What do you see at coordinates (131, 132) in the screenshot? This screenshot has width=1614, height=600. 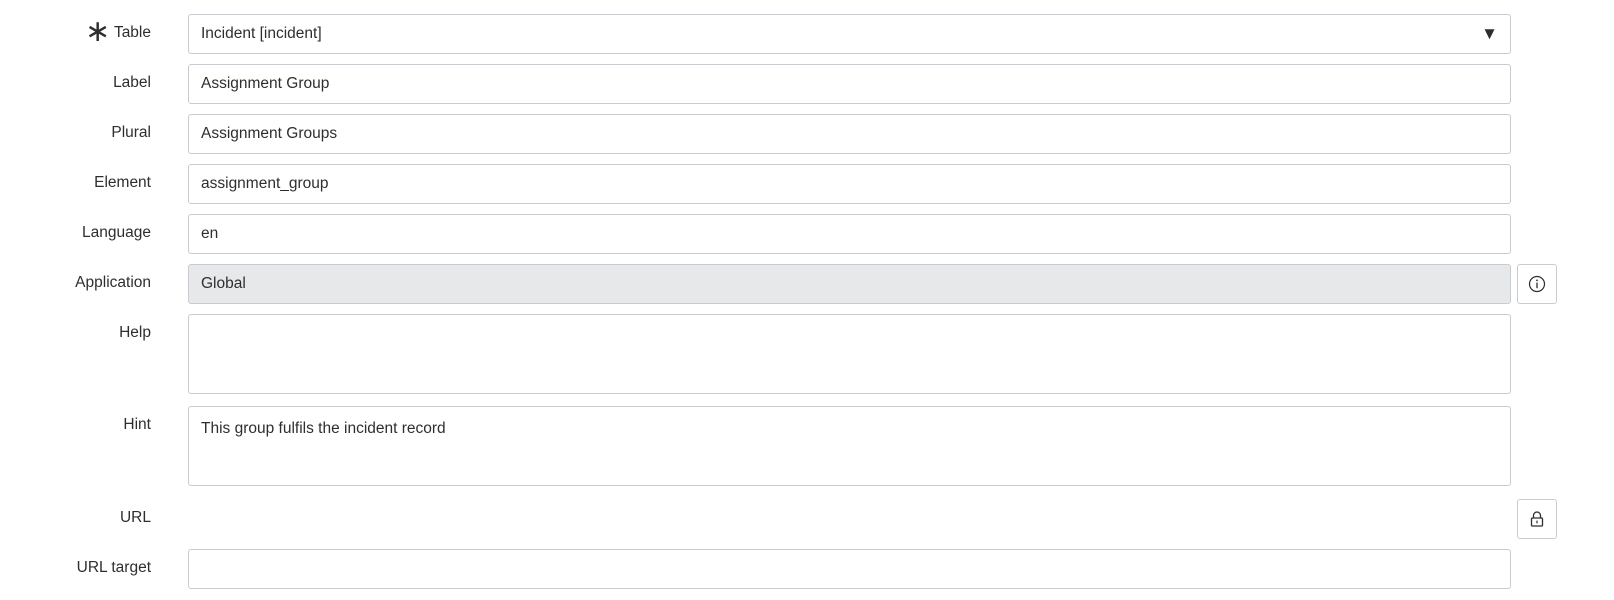 I see `plural-label: Plural` at bounding box center [131, 132].